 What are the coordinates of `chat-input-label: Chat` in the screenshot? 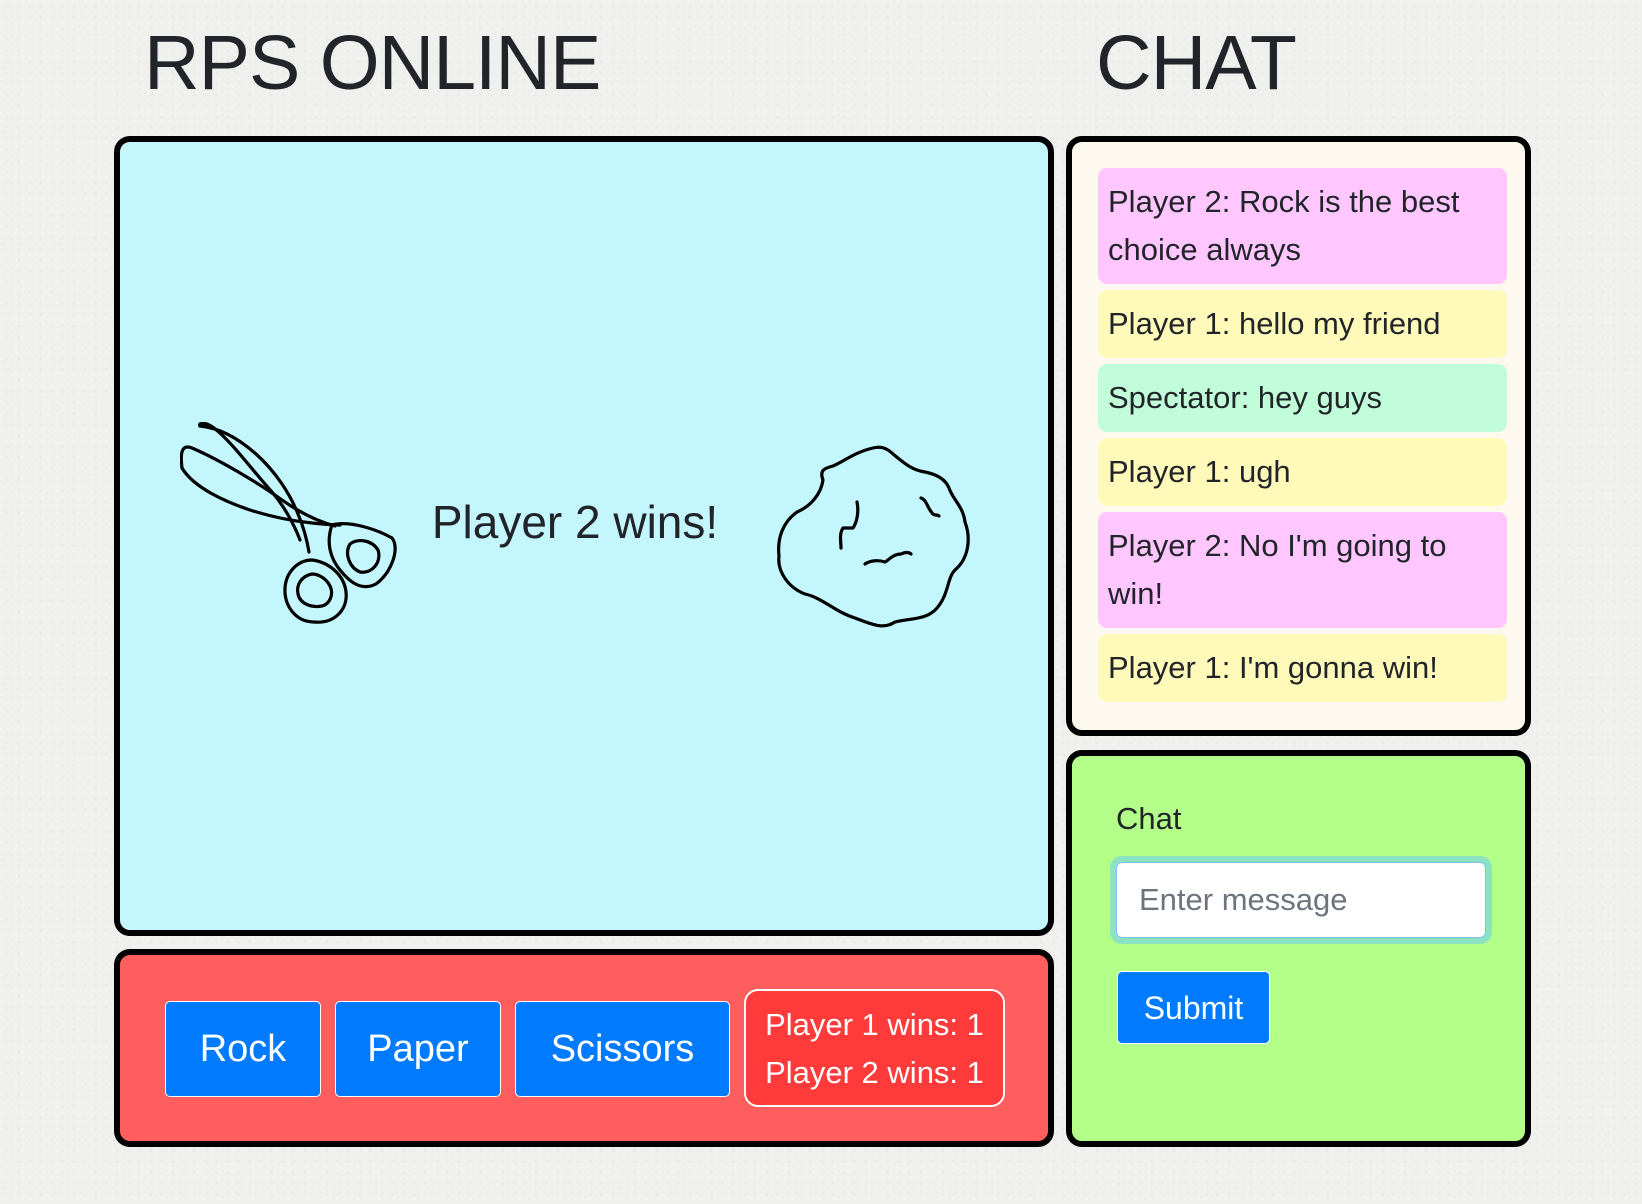 It's located at (1149, 818).